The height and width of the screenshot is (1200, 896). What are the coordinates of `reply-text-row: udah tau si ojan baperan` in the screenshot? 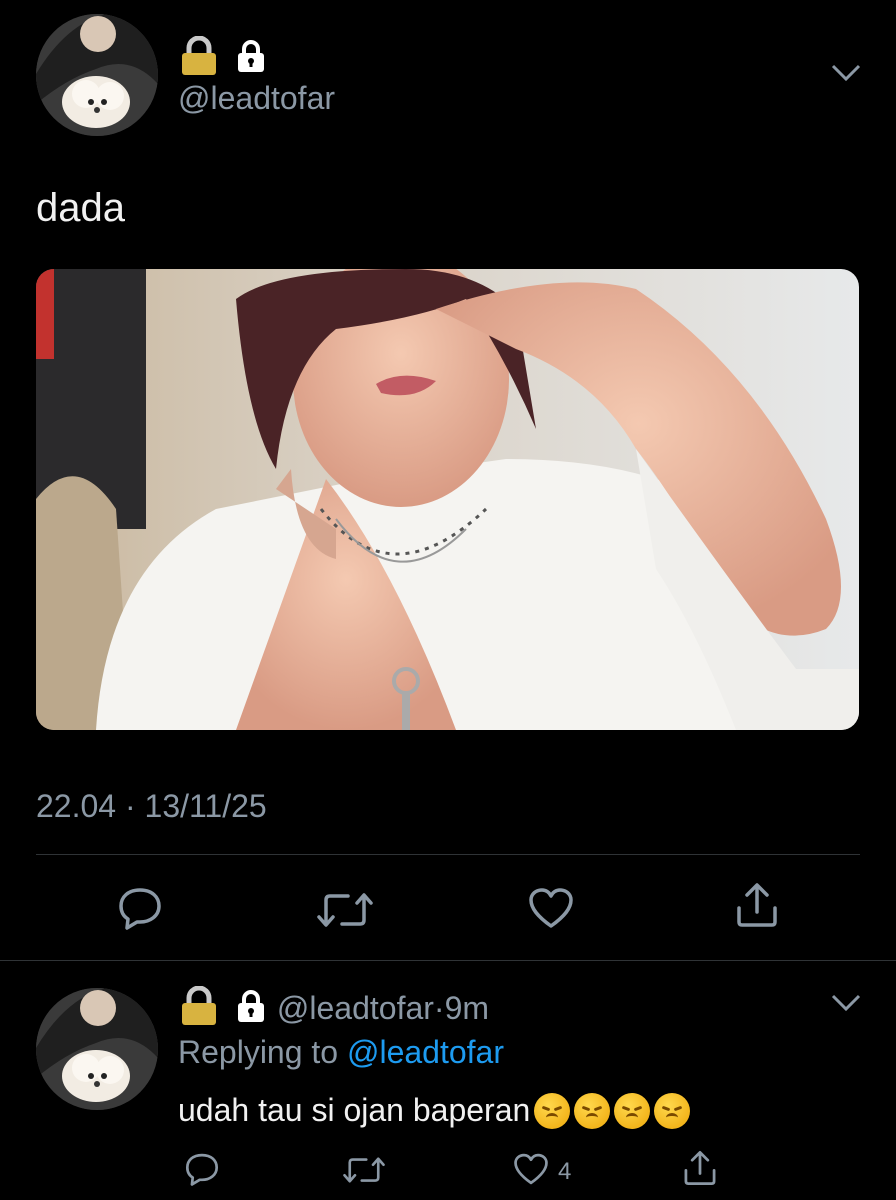 It's located at (434, 1109).